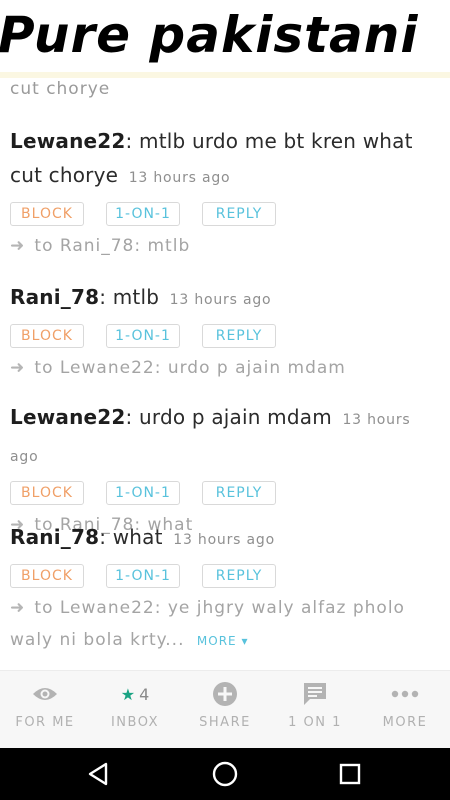 The image size is (450, 800). I want to click on comment-text: : mtlb, so click(129, 297).